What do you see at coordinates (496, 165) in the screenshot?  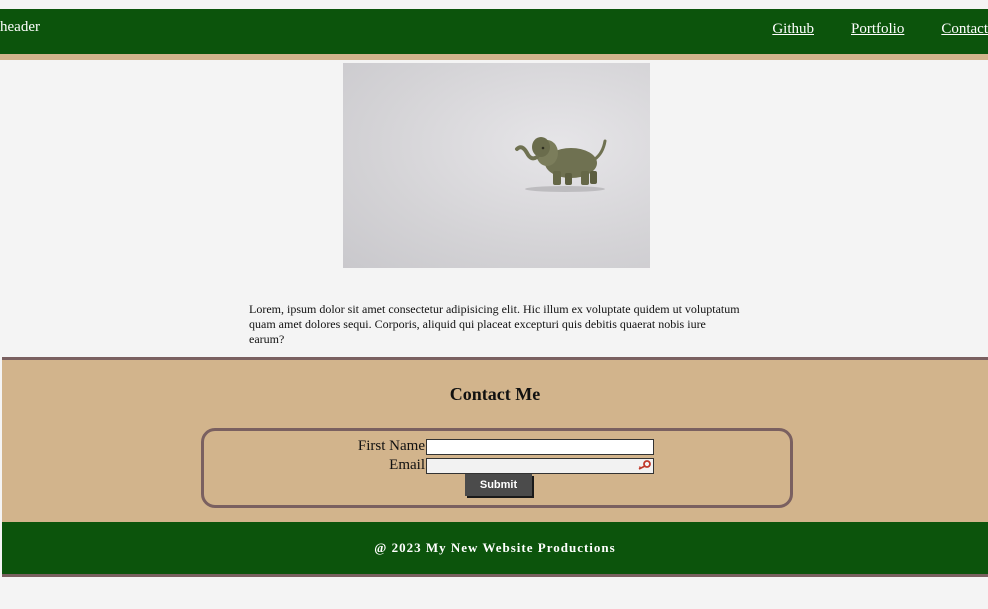 I see `hero-image` at bounding box center [496, 165].